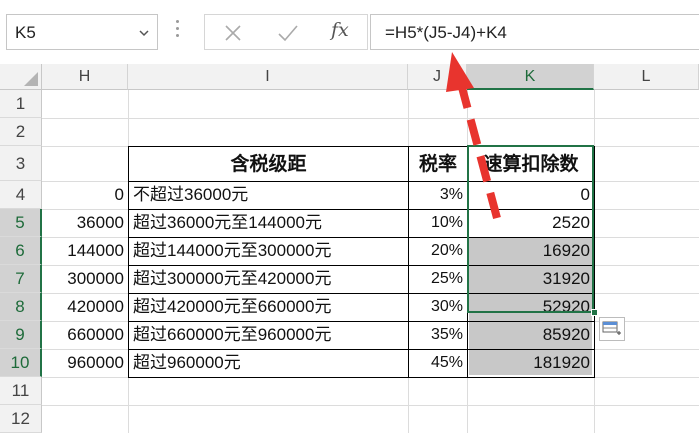 The image size is (699, 433). I want to click on drag-handle-icon, so click(178, 32).